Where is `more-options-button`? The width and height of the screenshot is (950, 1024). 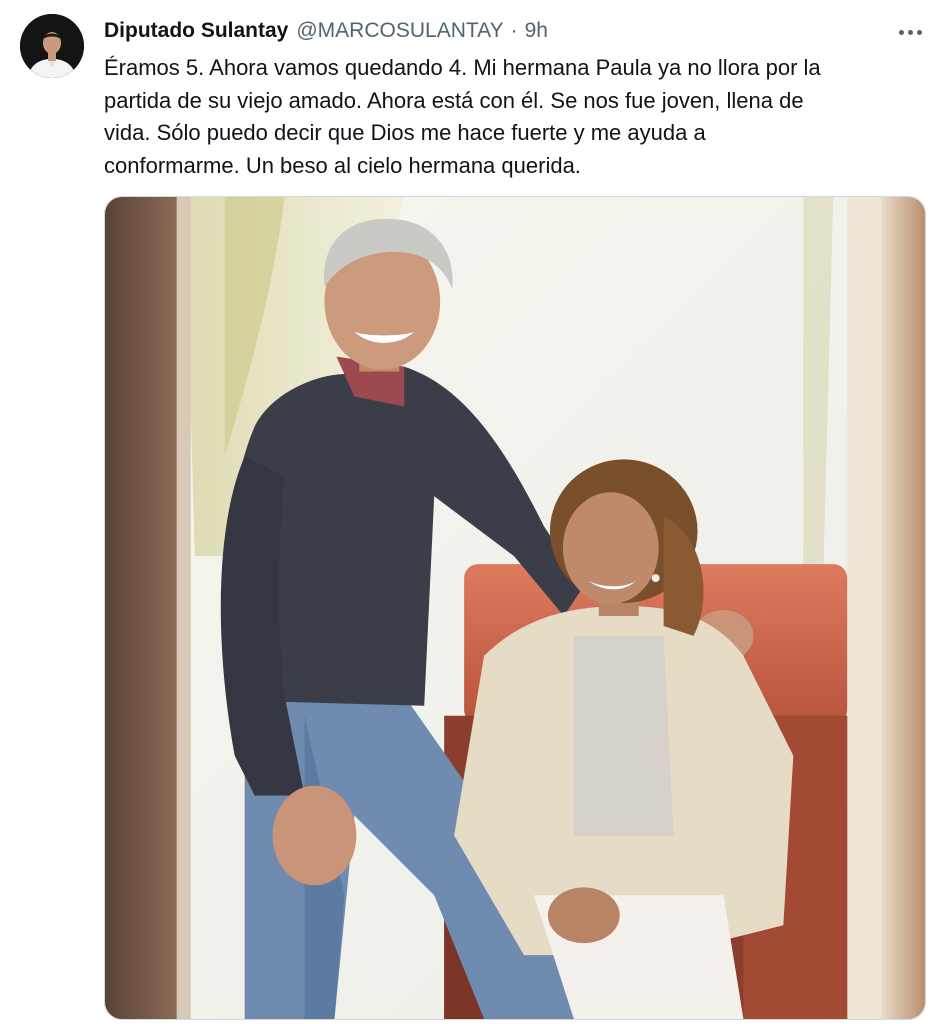 more-options-button is located at coordinates (910, 32).